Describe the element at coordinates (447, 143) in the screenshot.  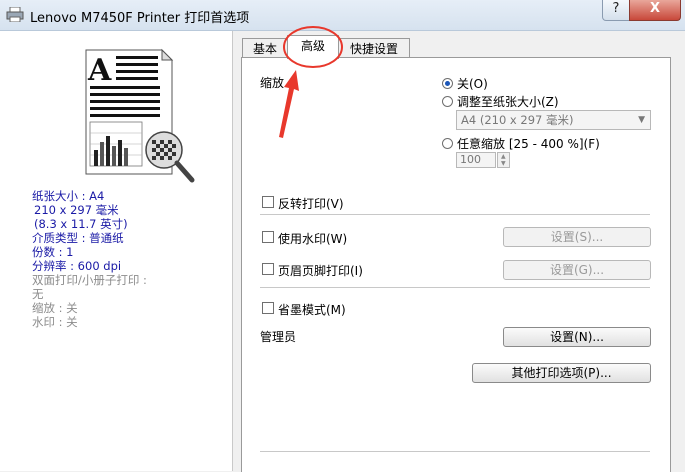
I see `scaling-custom-radio` at that location.